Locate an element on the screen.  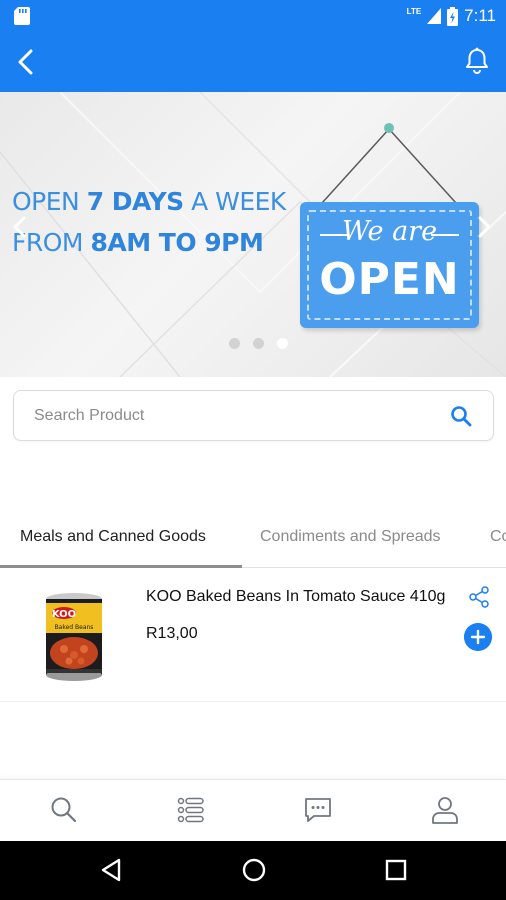
share-icon is located at coordinates (479, 597).